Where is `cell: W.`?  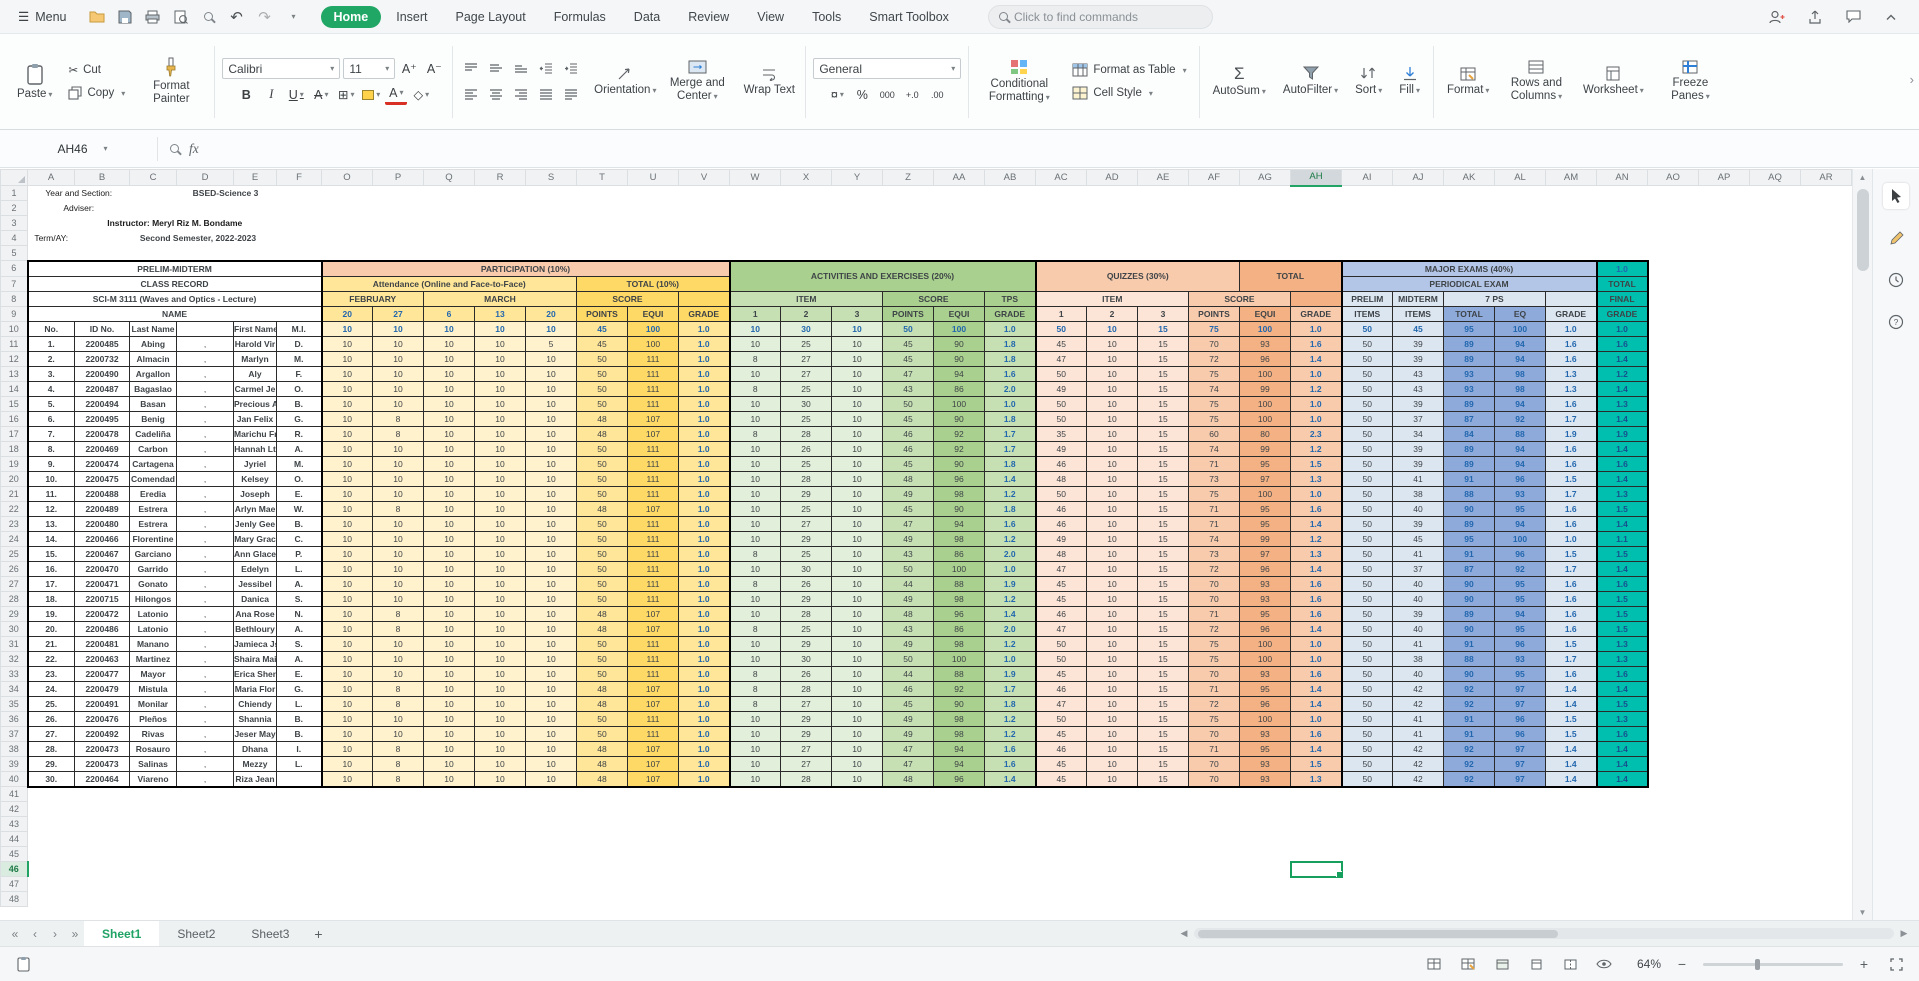
cell: W. is located at coordinates (299, 508).